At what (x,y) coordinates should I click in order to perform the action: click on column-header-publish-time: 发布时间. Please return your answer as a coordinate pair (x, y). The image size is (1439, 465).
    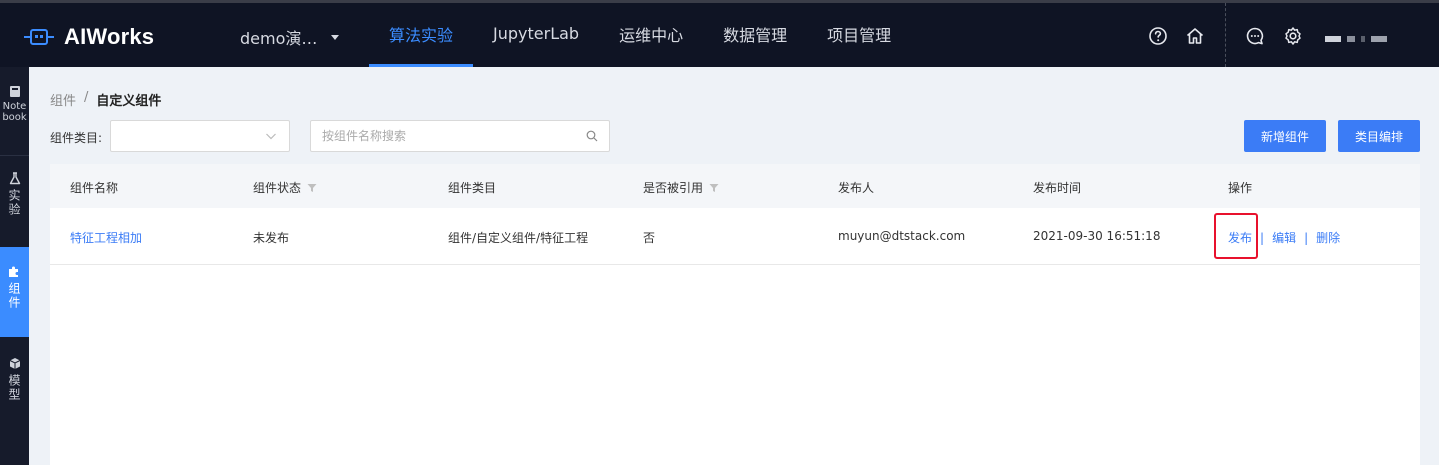
    Looking at the image, I should click on (1057, 188).